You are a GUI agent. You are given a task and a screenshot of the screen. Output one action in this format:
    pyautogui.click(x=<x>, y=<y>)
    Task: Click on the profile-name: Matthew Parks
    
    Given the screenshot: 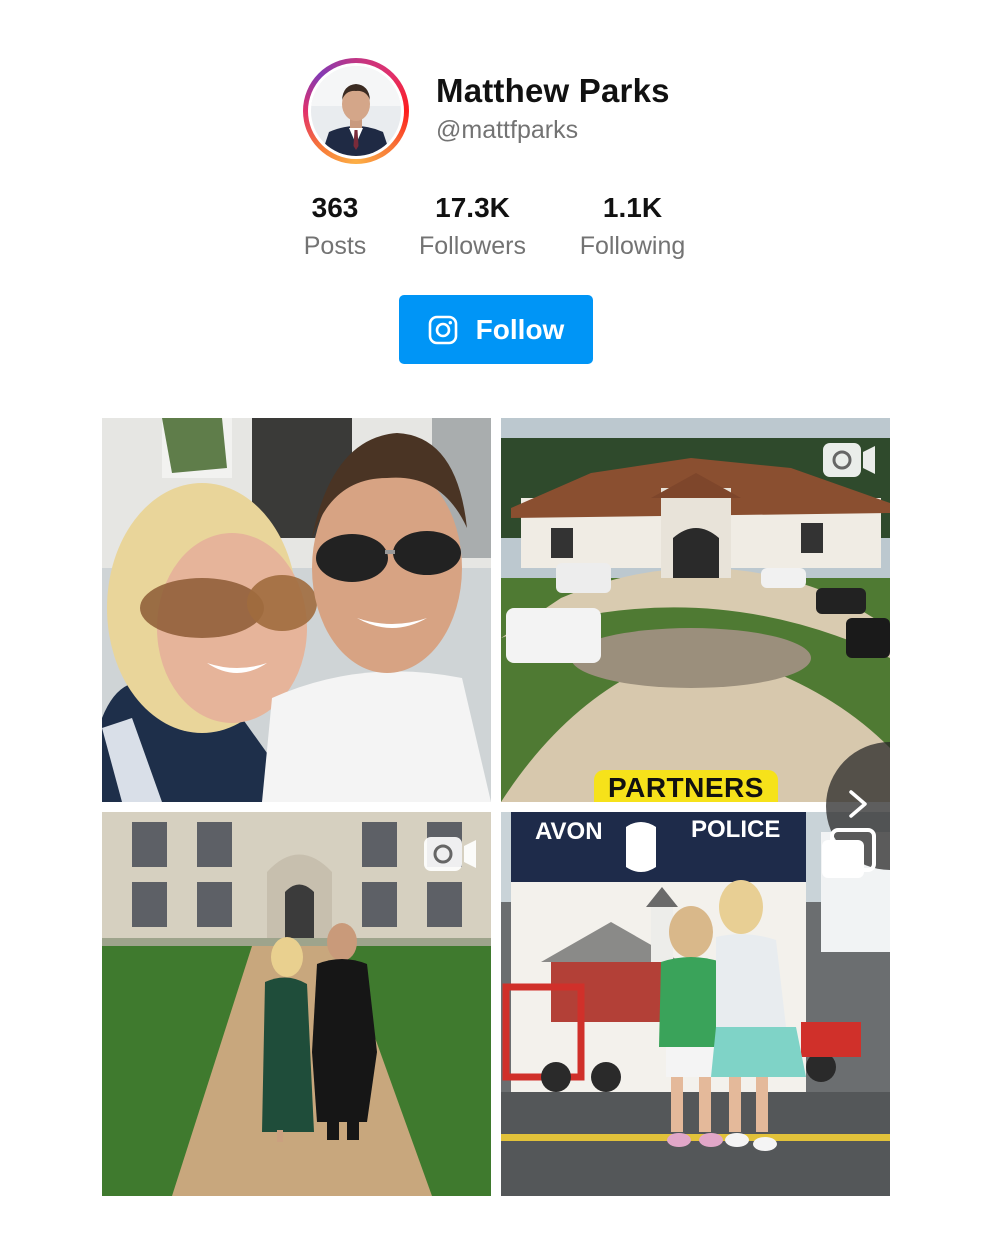 What is the action you would take?
    pyautogui.click(x=553, y=90)
    